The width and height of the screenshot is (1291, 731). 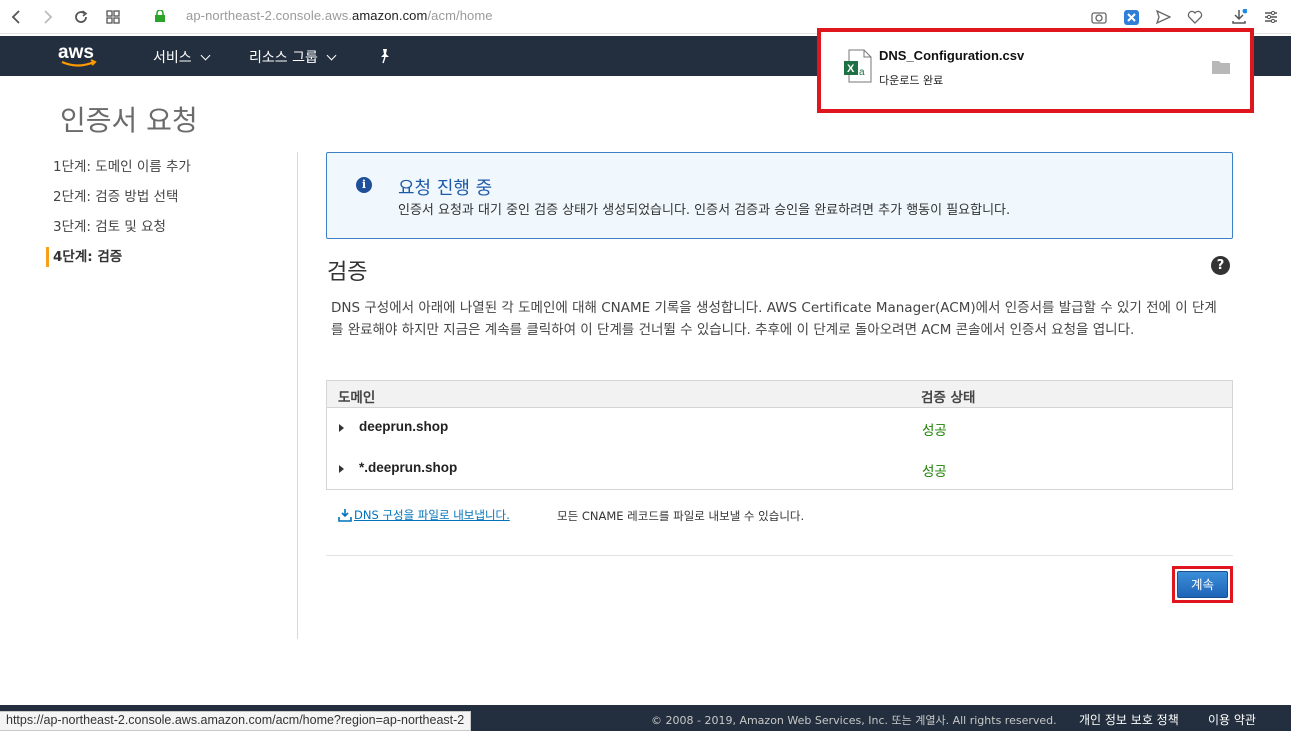 What do you see at coordinates (81, 17) in the screenshot?
I see `reload-icon` at bounding box center [81, 17].